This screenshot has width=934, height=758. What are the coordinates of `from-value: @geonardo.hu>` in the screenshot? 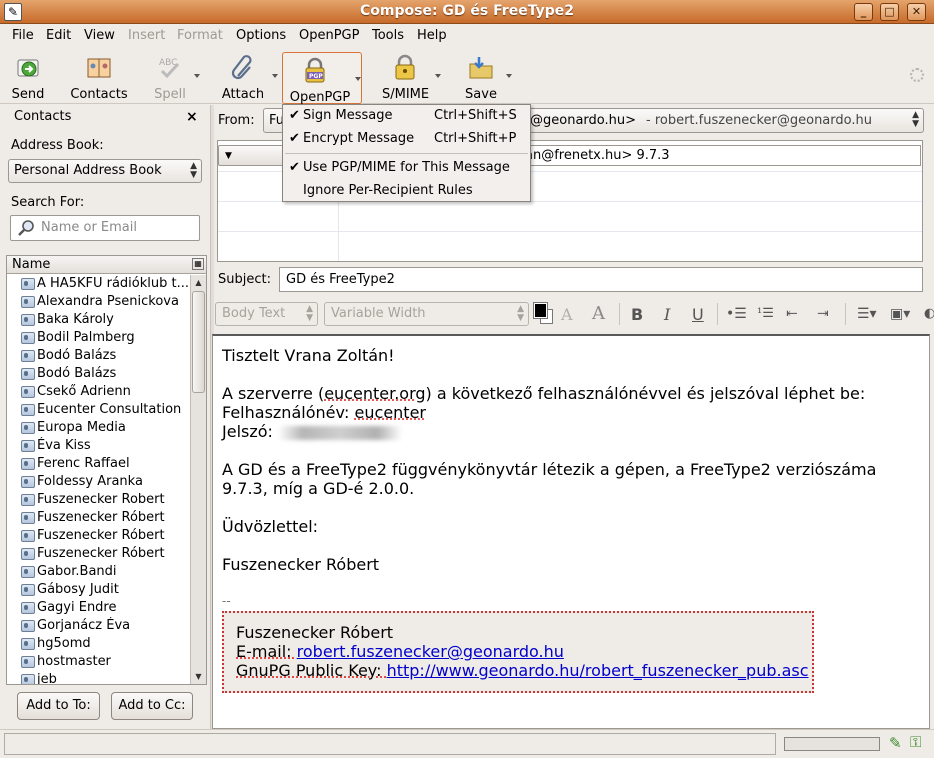 It's located at (583, 120).